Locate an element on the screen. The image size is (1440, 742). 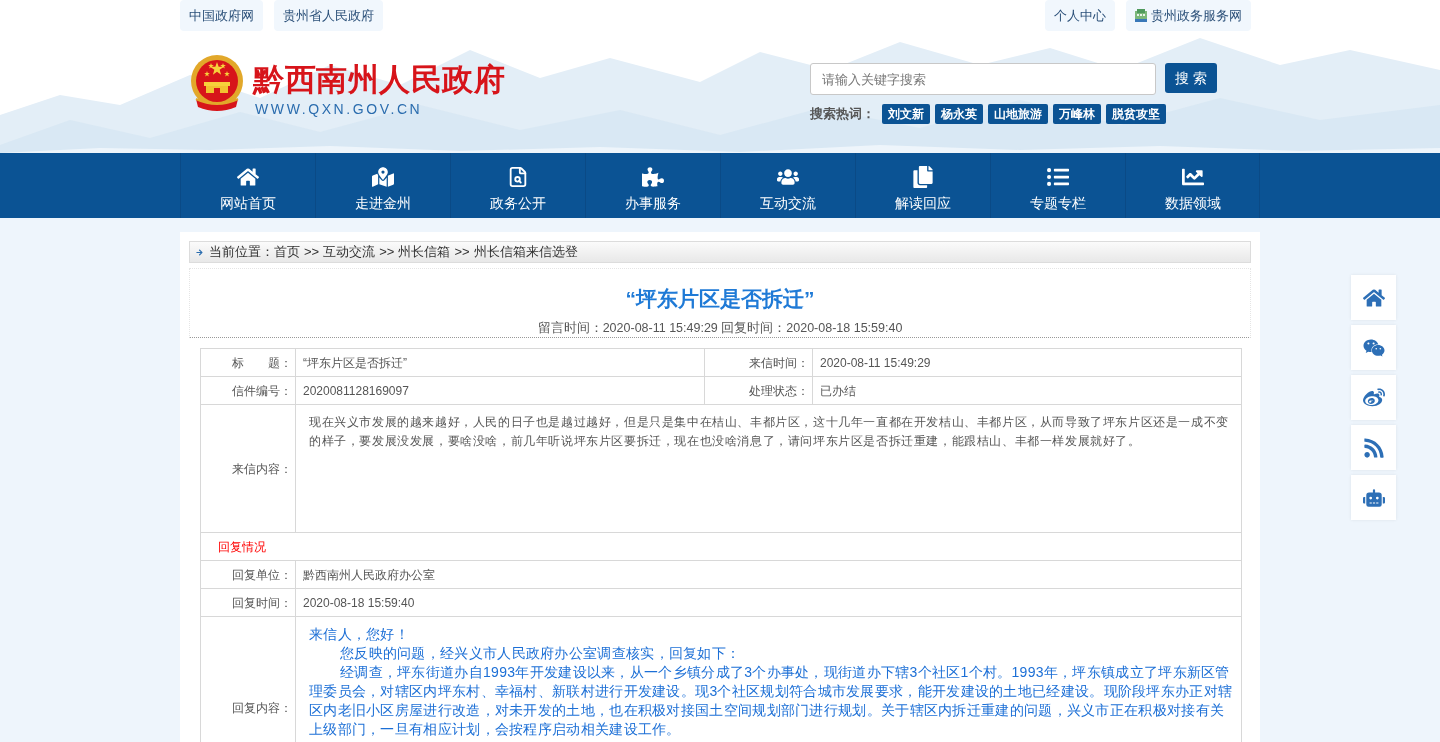
section-heading: 回复情况 is located at coordinates (721, 546).